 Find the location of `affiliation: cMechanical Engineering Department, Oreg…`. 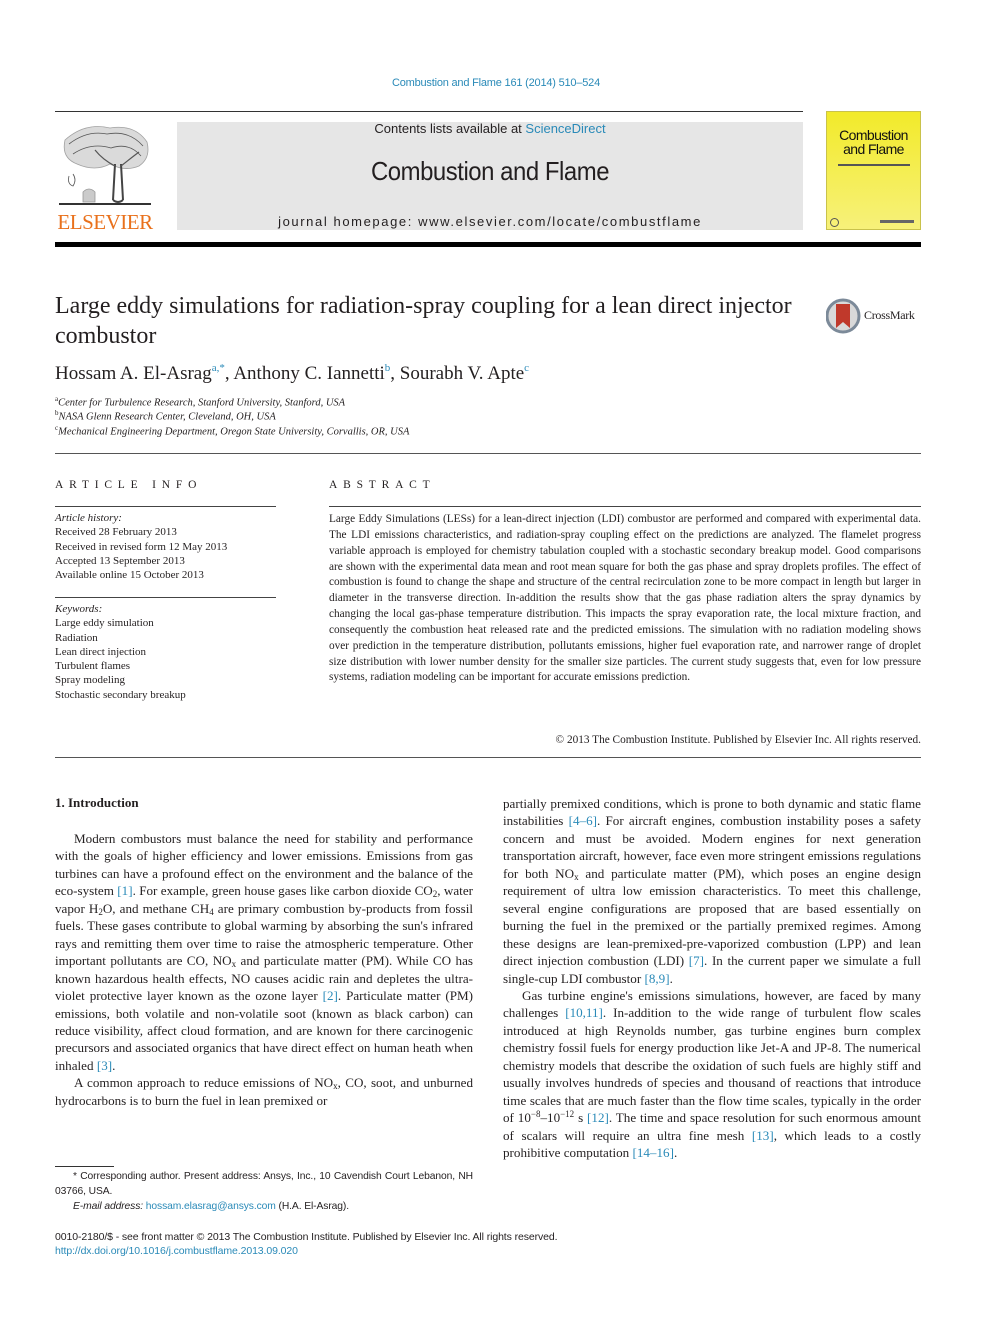

affiliation: cMechanical Engineering Department, Oreg… is located at coordinates (232, 431).